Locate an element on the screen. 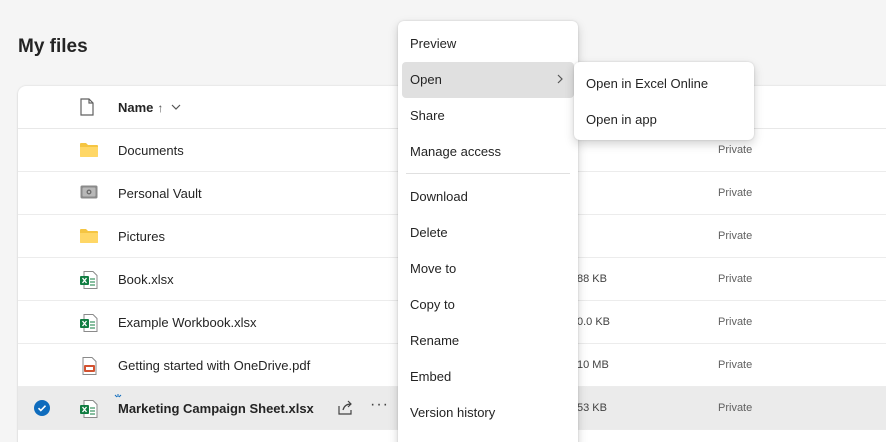 The image size is (886, 442). menu-item-rename: Rename is located at coordinates (488, 341).